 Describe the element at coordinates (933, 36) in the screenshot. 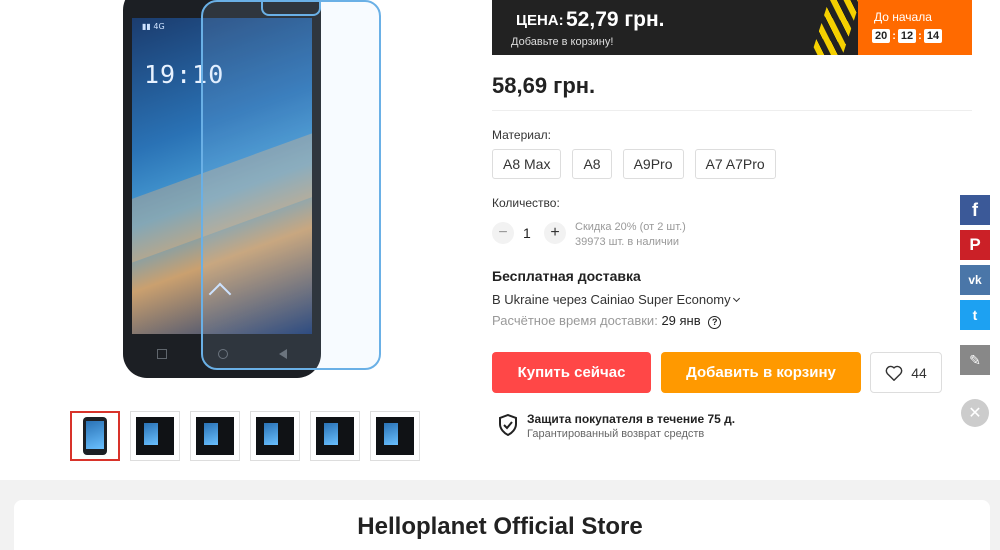

I see `countdown-seconds: 14` at that location.